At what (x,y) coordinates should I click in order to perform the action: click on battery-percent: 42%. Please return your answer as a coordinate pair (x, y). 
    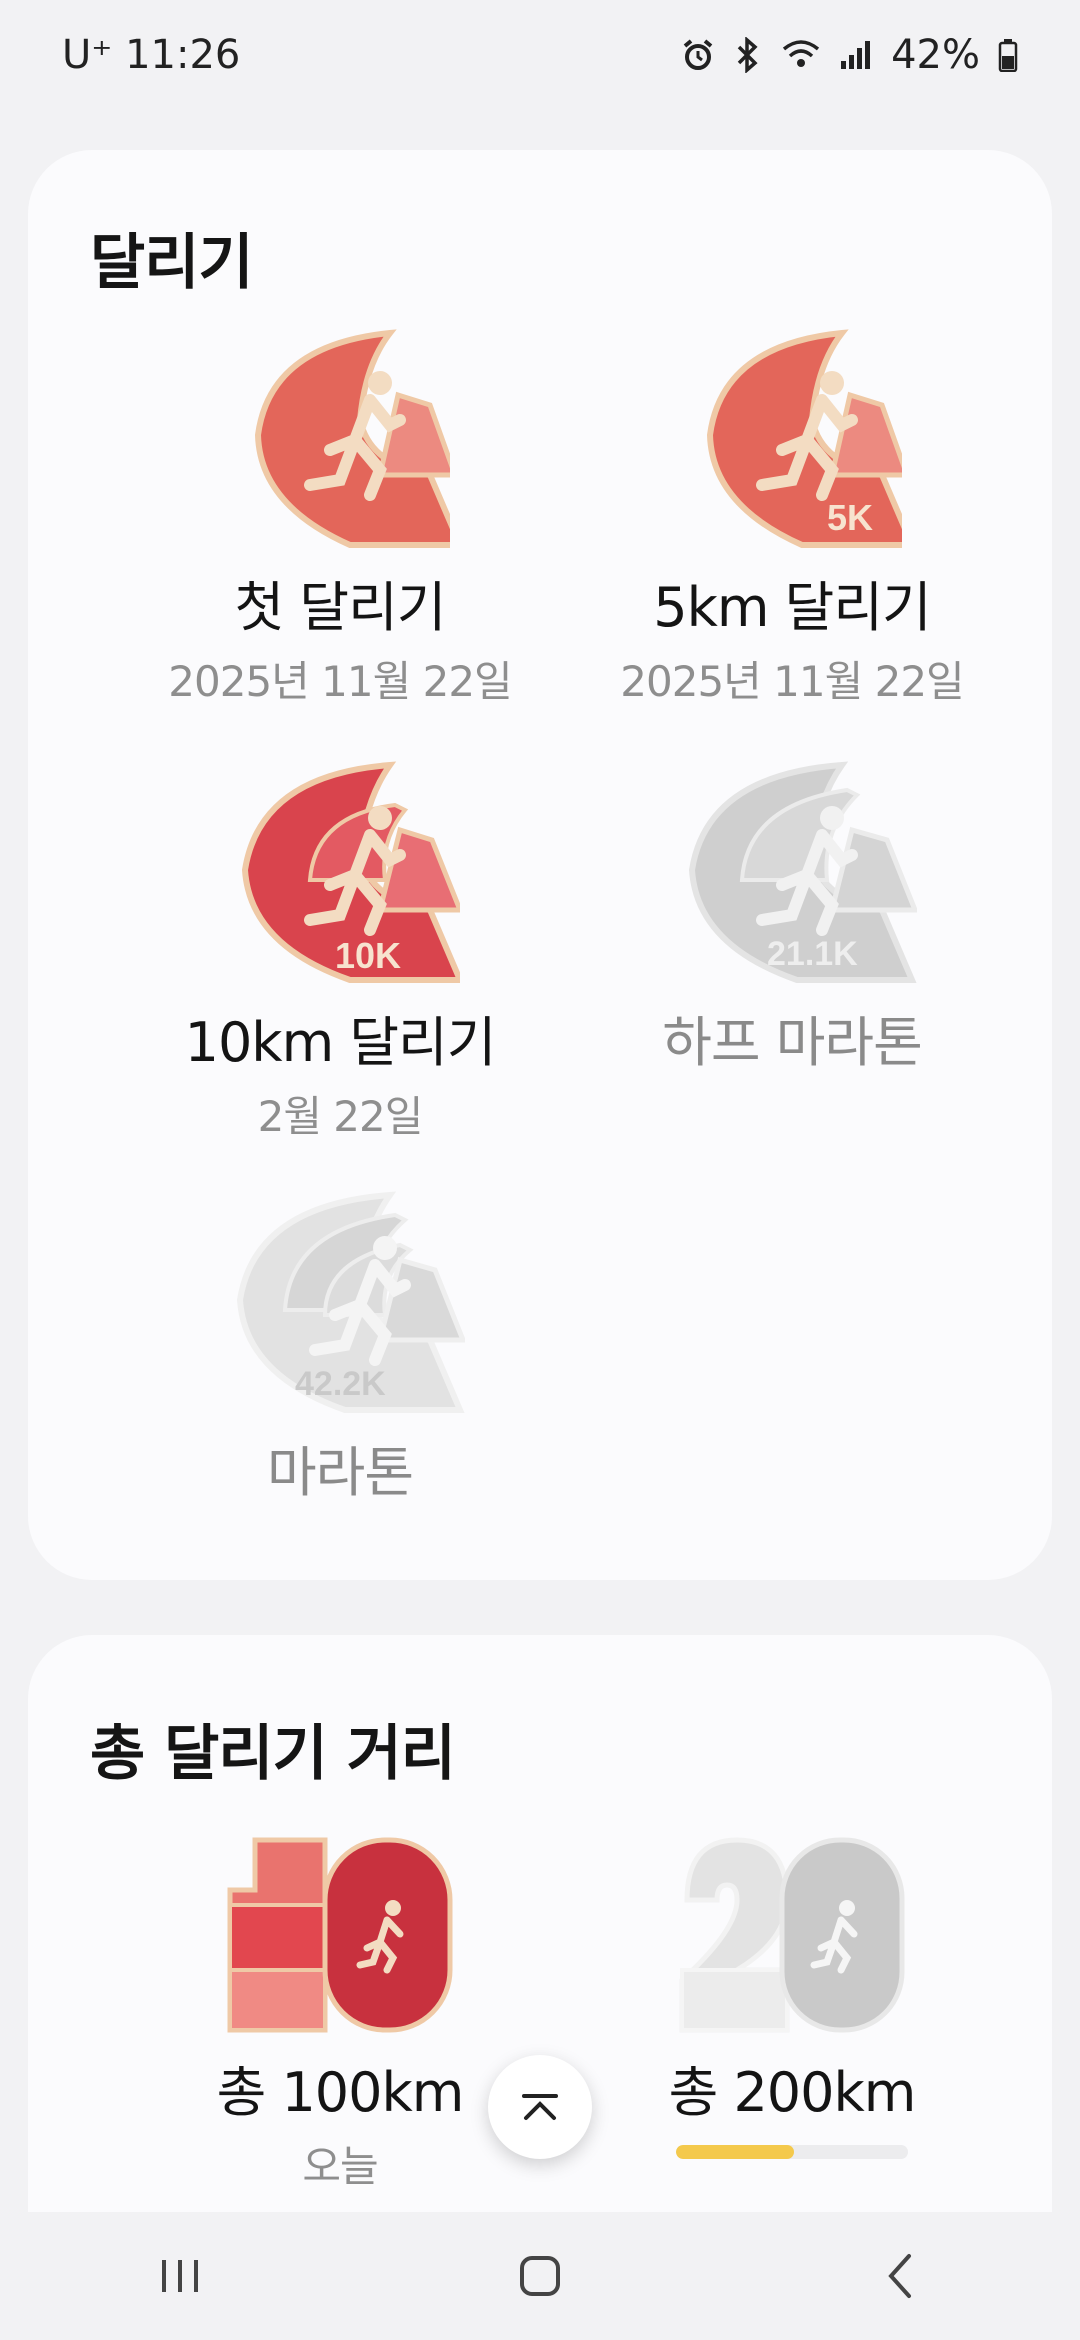
    Looking at the image, I should click on (935, 55).